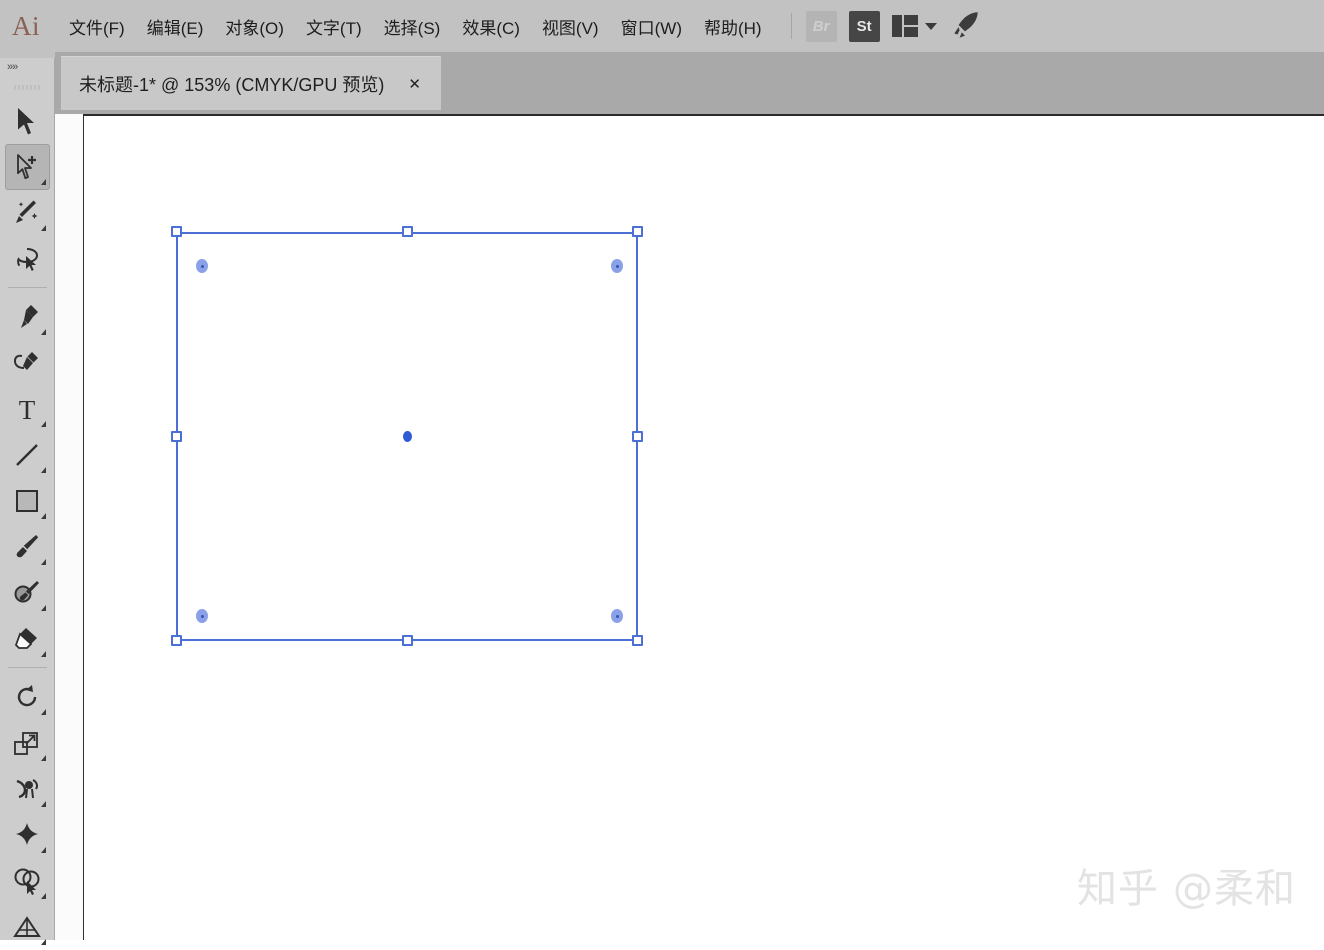 Image resolution: width=1324 pixels, height=950 pixels. What do you see at coordinates (733, 26) in the screenshot?
I see `menu-help: 帮助(H)` at bounding box center [733, 26].